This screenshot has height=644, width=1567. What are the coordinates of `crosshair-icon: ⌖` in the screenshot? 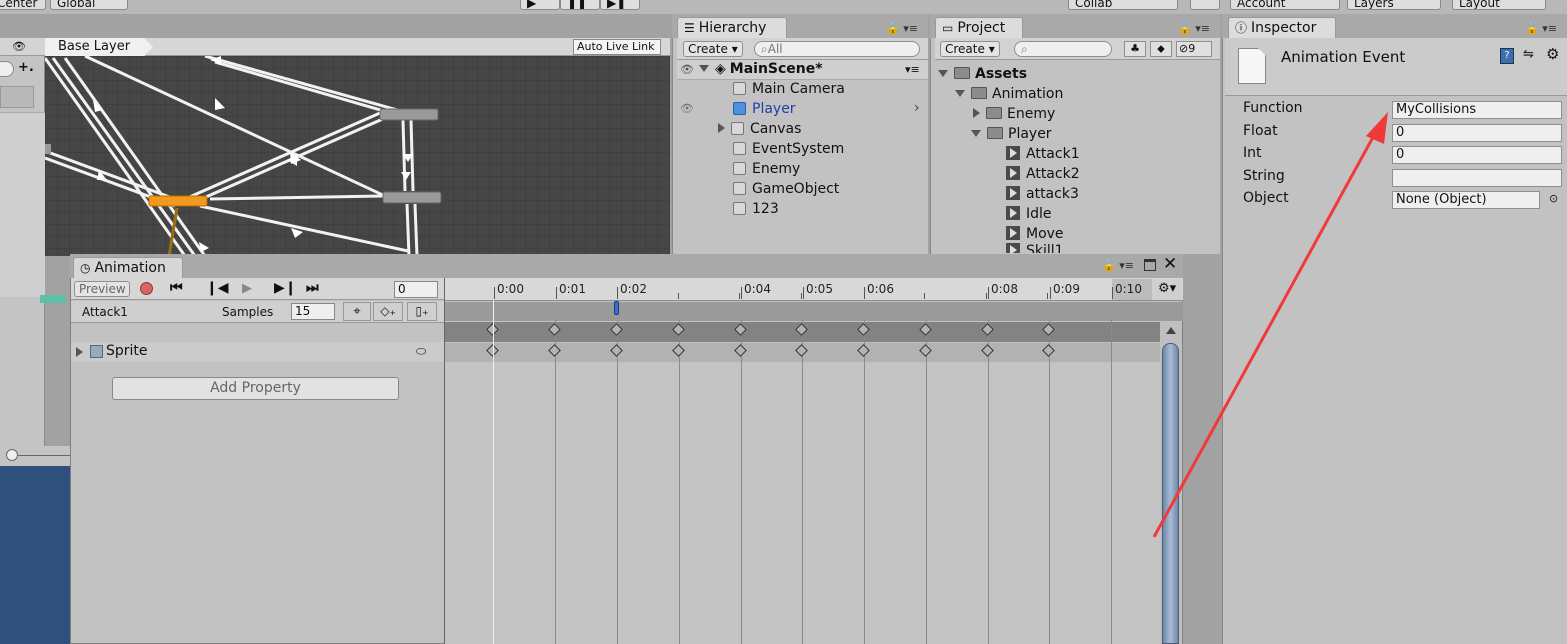 It's located at (357, 311).